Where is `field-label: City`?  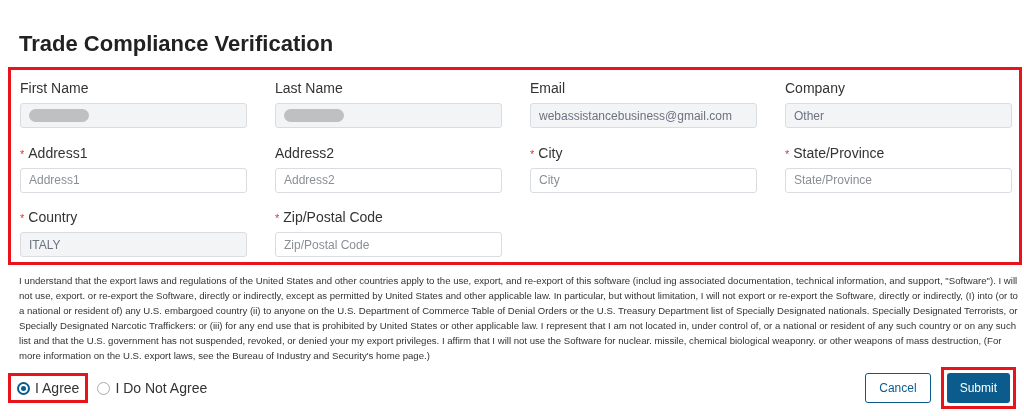
field-label: City is located at coordinates (550, 153).